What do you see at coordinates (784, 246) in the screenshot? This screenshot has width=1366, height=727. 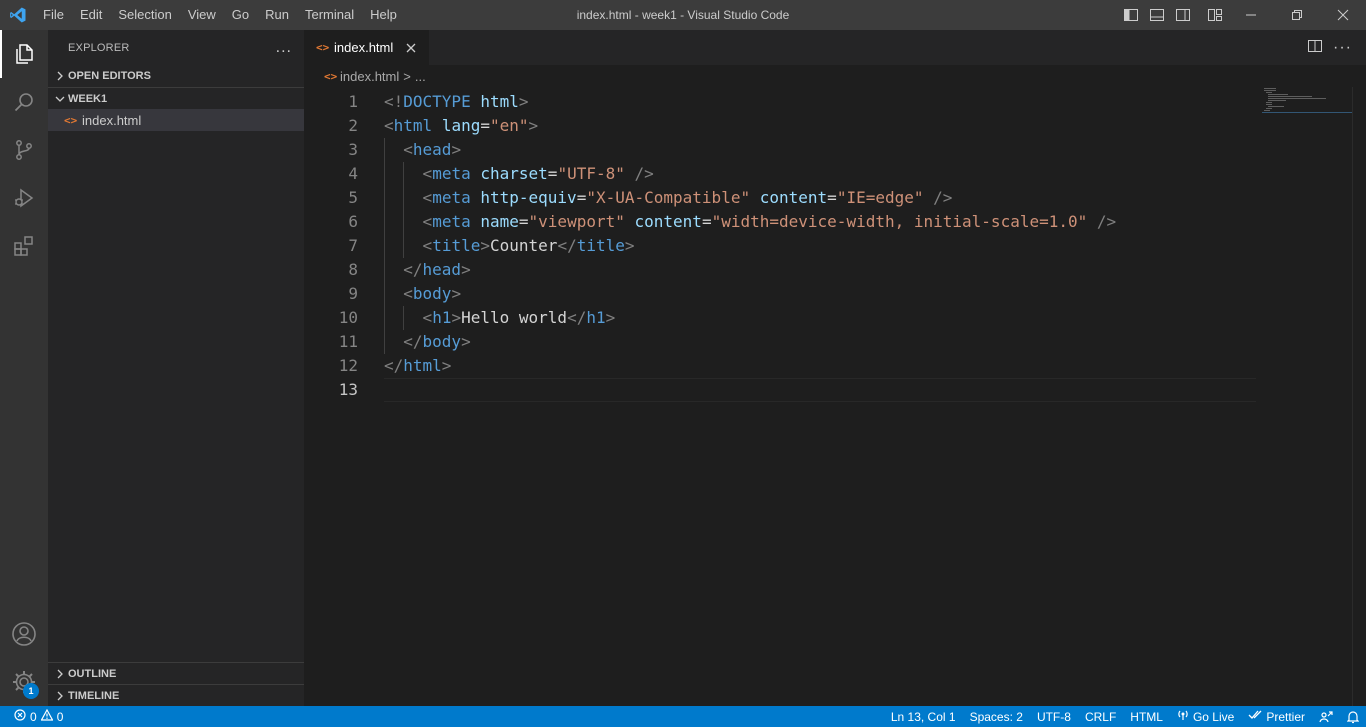 I see `code-line: 7 <title>Counter</title>` at bounding box center [784, 246].